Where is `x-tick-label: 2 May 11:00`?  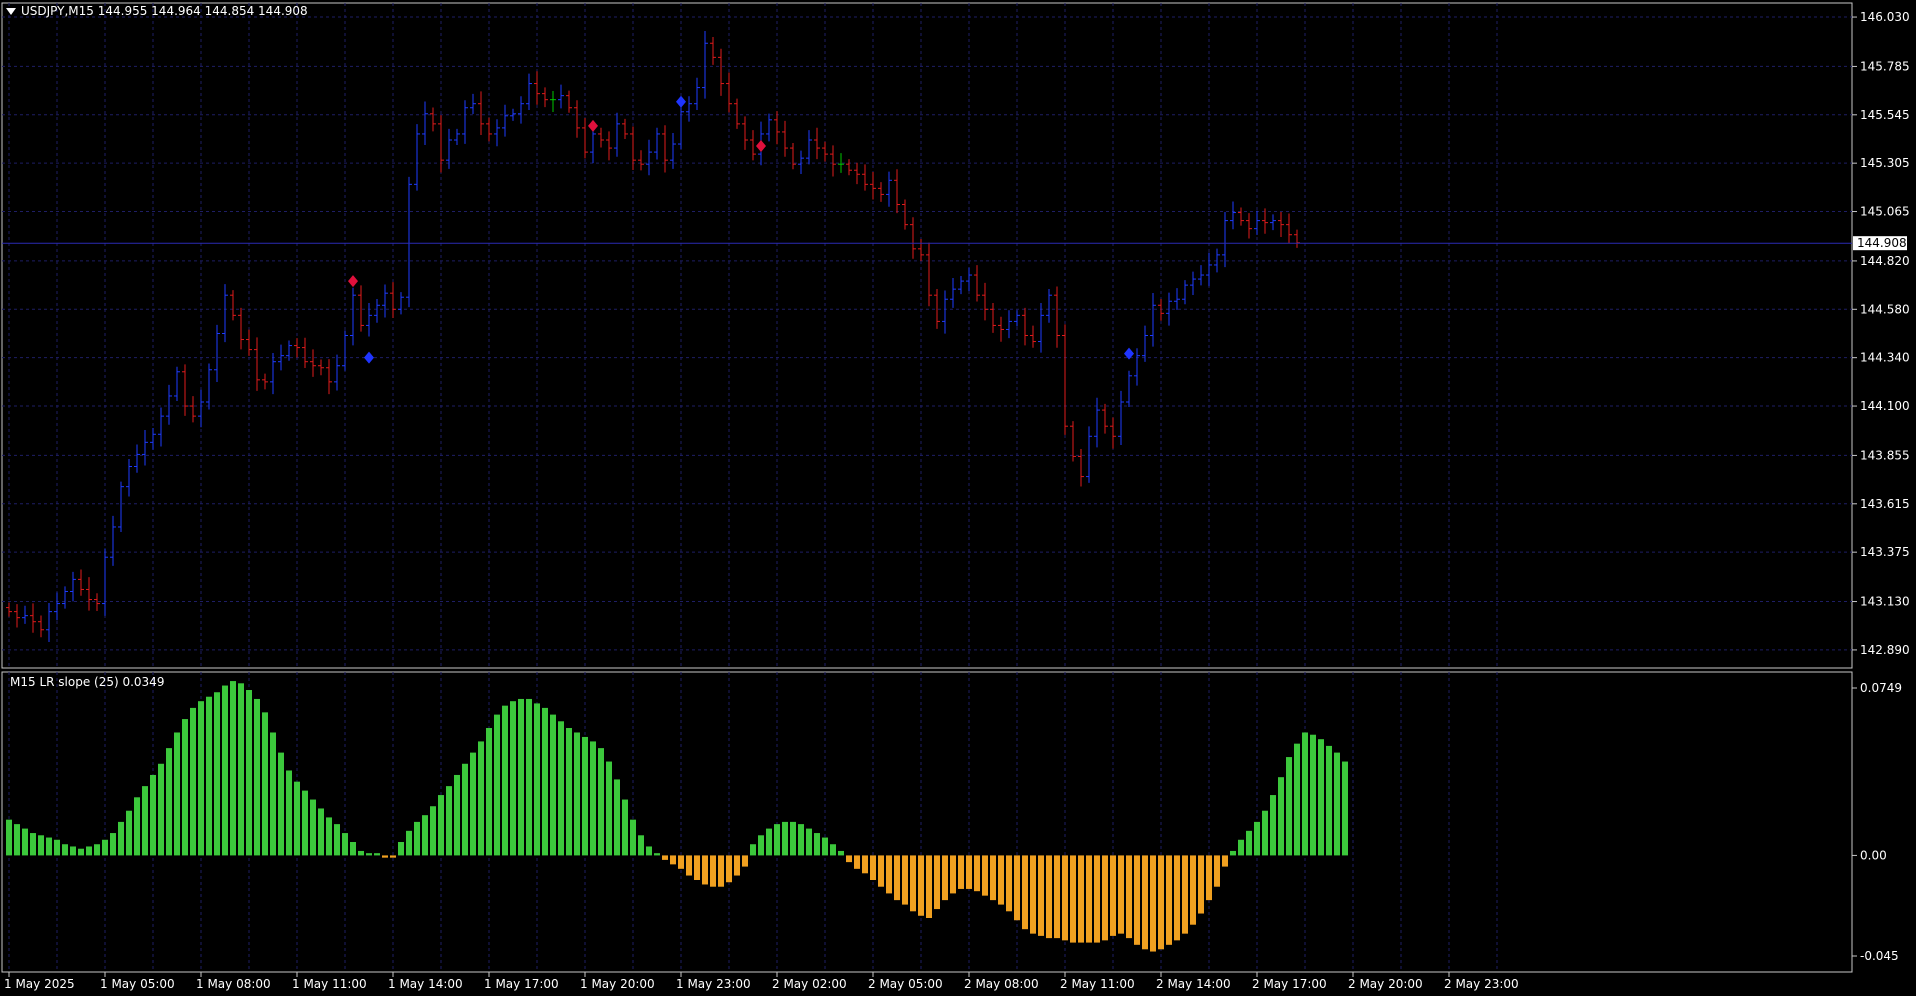 x-tick-label: 2 May 11:00 is located at coordinates (1097, 984).